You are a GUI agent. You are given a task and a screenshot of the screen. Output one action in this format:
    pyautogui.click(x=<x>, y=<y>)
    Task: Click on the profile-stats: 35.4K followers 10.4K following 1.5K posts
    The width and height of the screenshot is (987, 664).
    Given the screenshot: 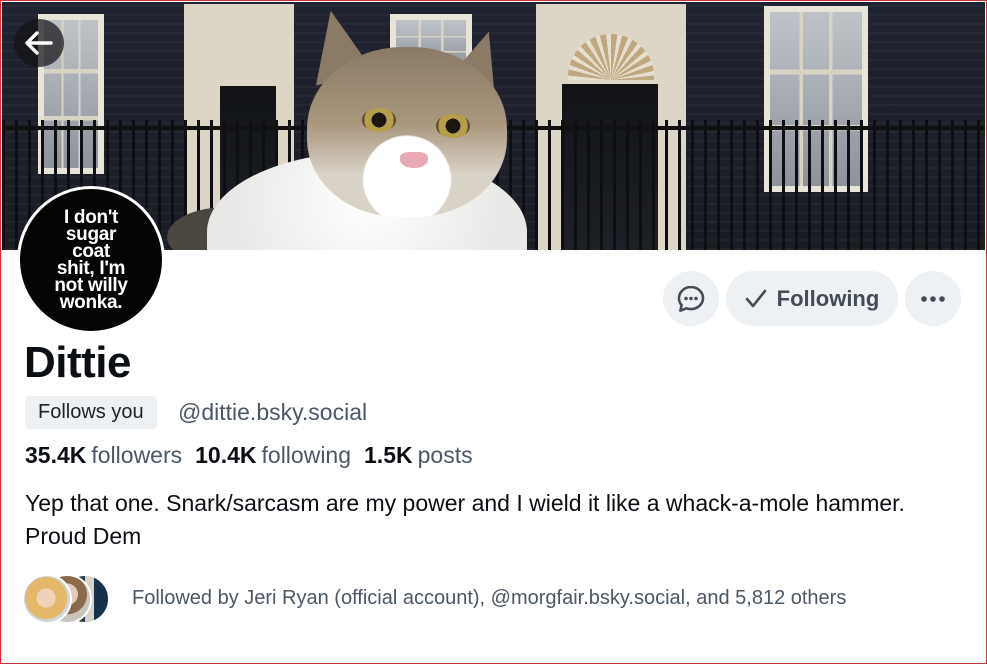 What is the action you would take?
    pyautogui.click(x=249, y=455)
    